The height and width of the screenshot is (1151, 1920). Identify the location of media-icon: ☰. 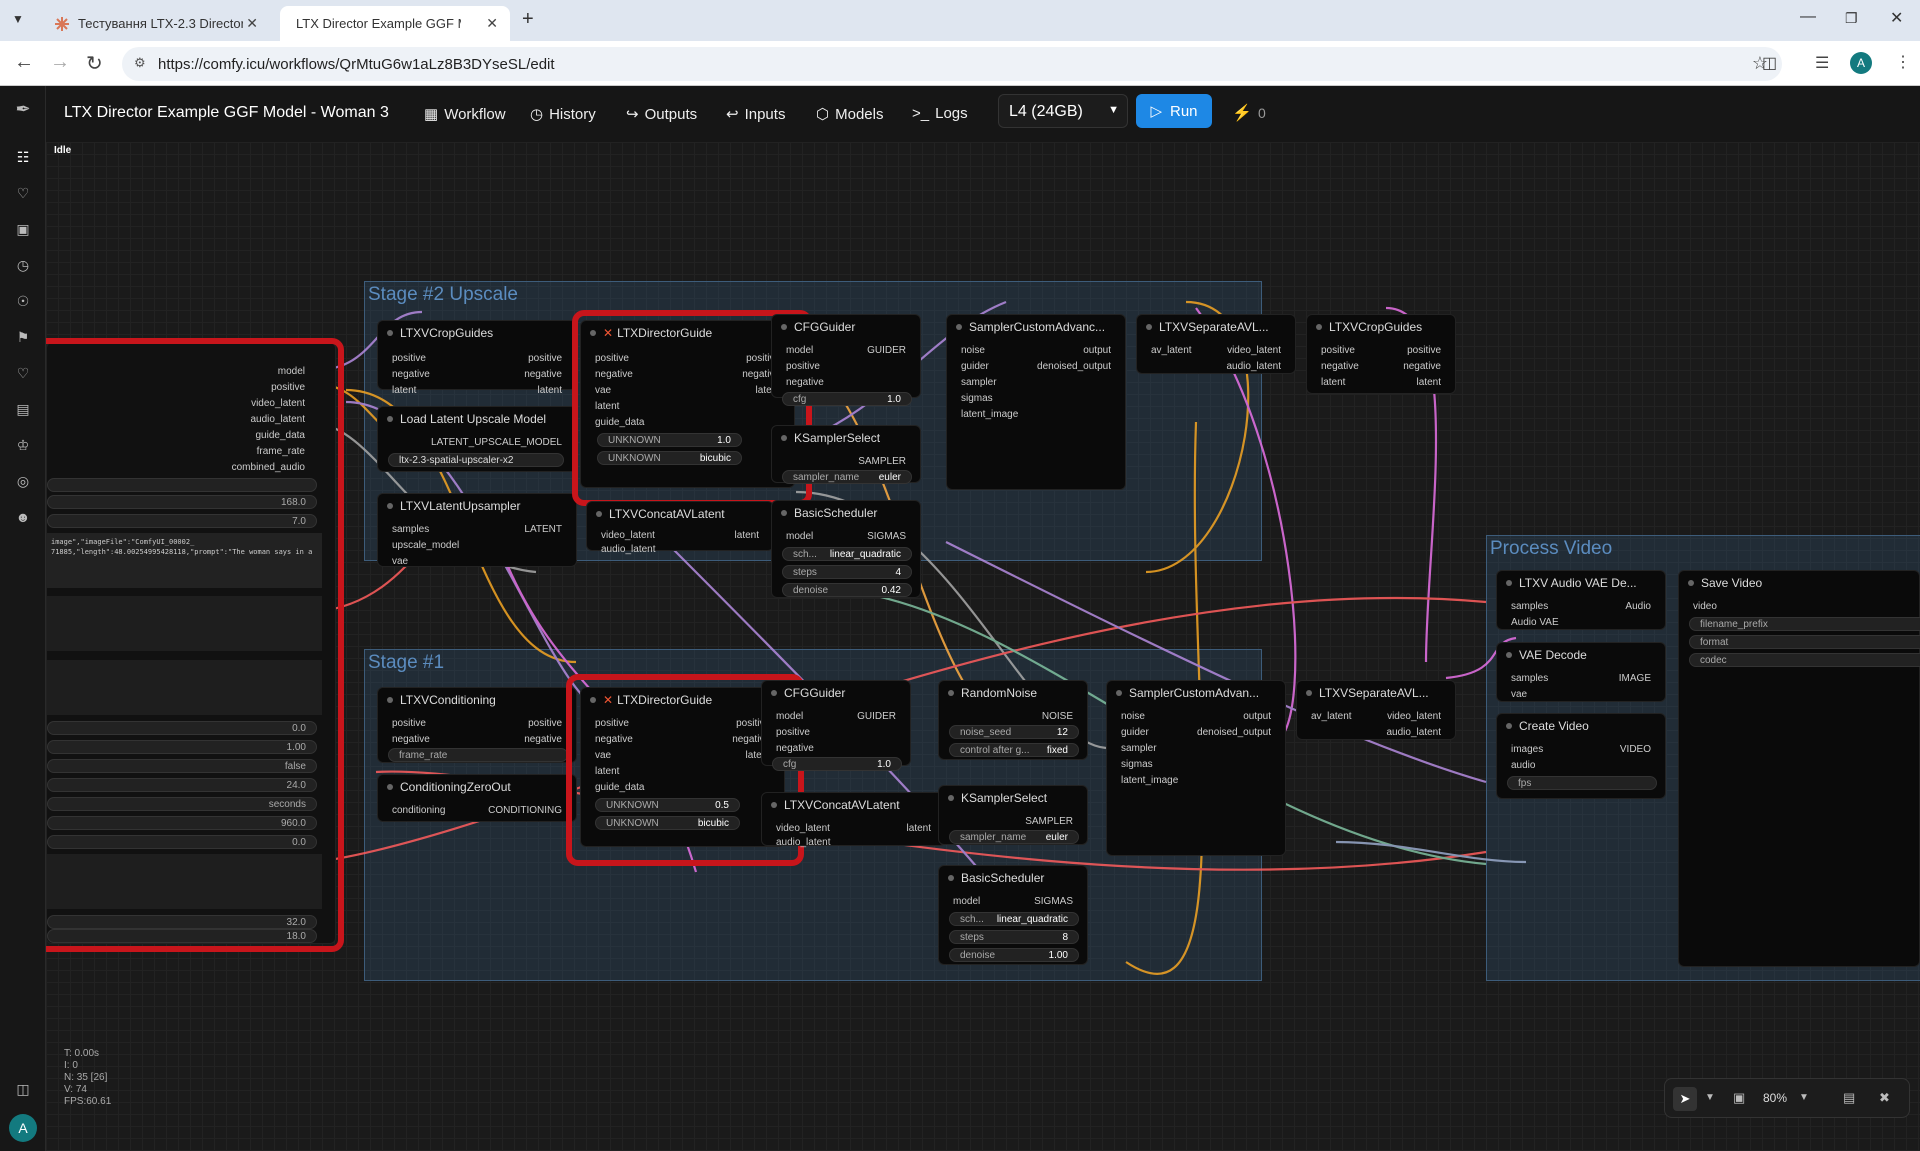
(1822, 63).